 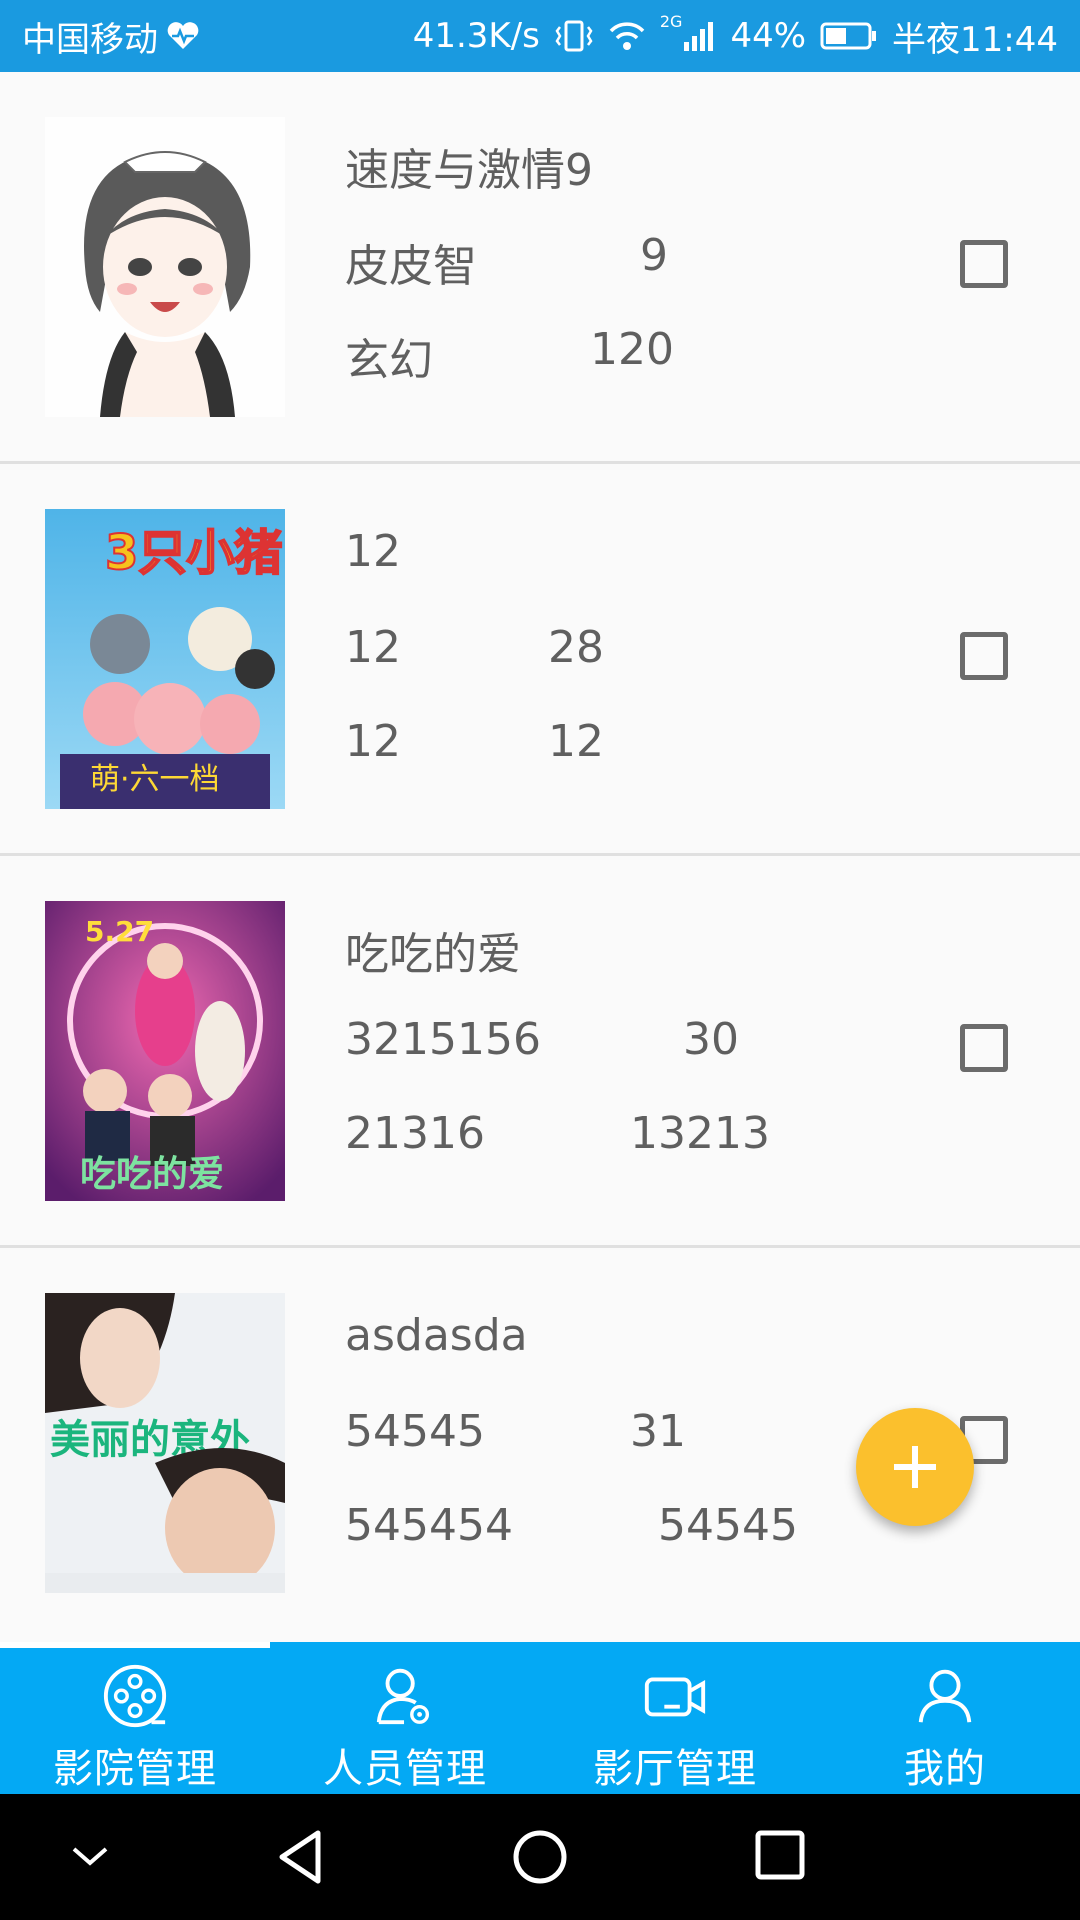 What do you see at coordinates (436, 1335) in the screenshot?
I see `movie-title: asdasda` at bounding box center [436, 1335].